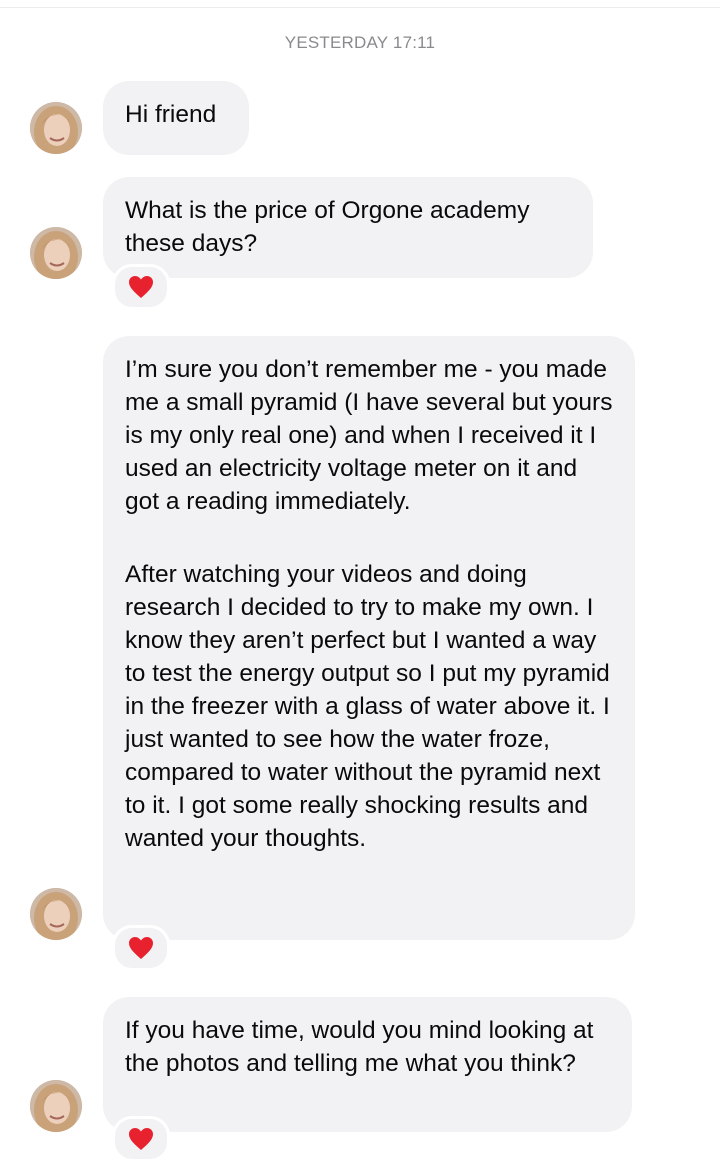 The image size is (720, 1162). What do you see at coordinates (171, 114) in the screenshot?
I see `message-text: Hi friend` at bounding box center [171, 114].